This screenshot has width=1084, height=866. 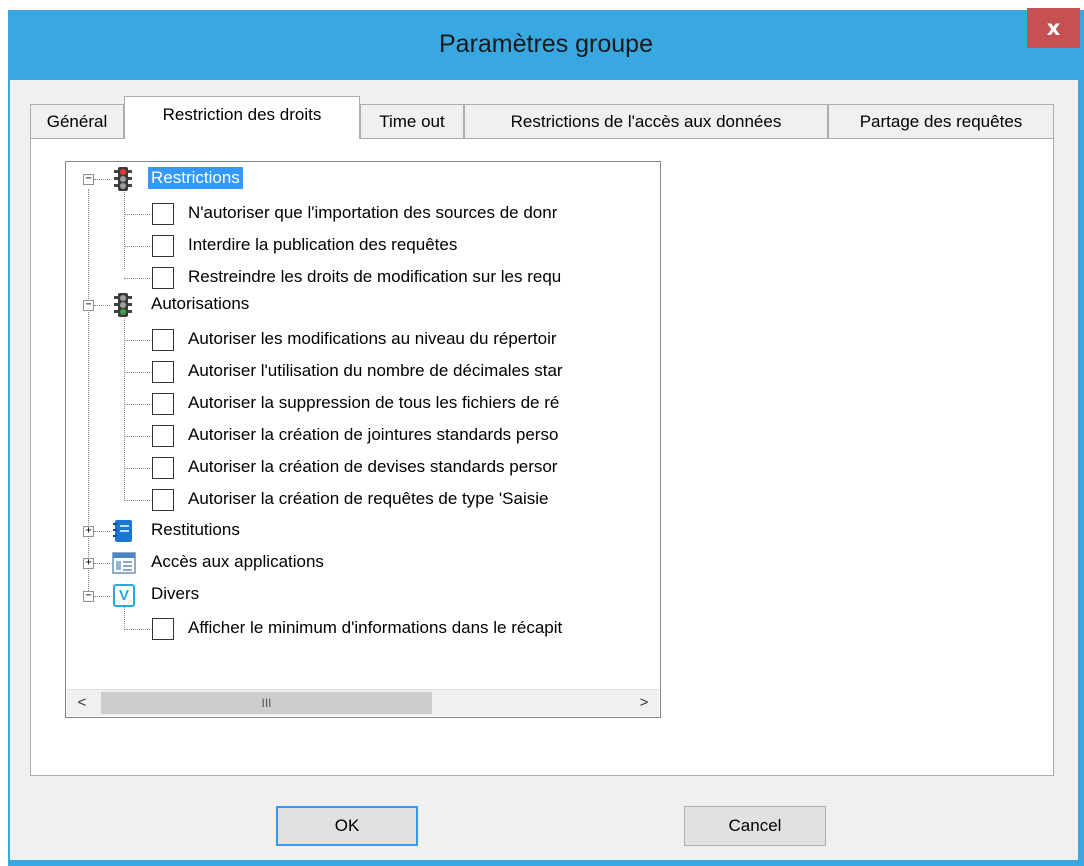 I want to click on horizontal-scrollbar: < III >, so click(x=363, y=702).